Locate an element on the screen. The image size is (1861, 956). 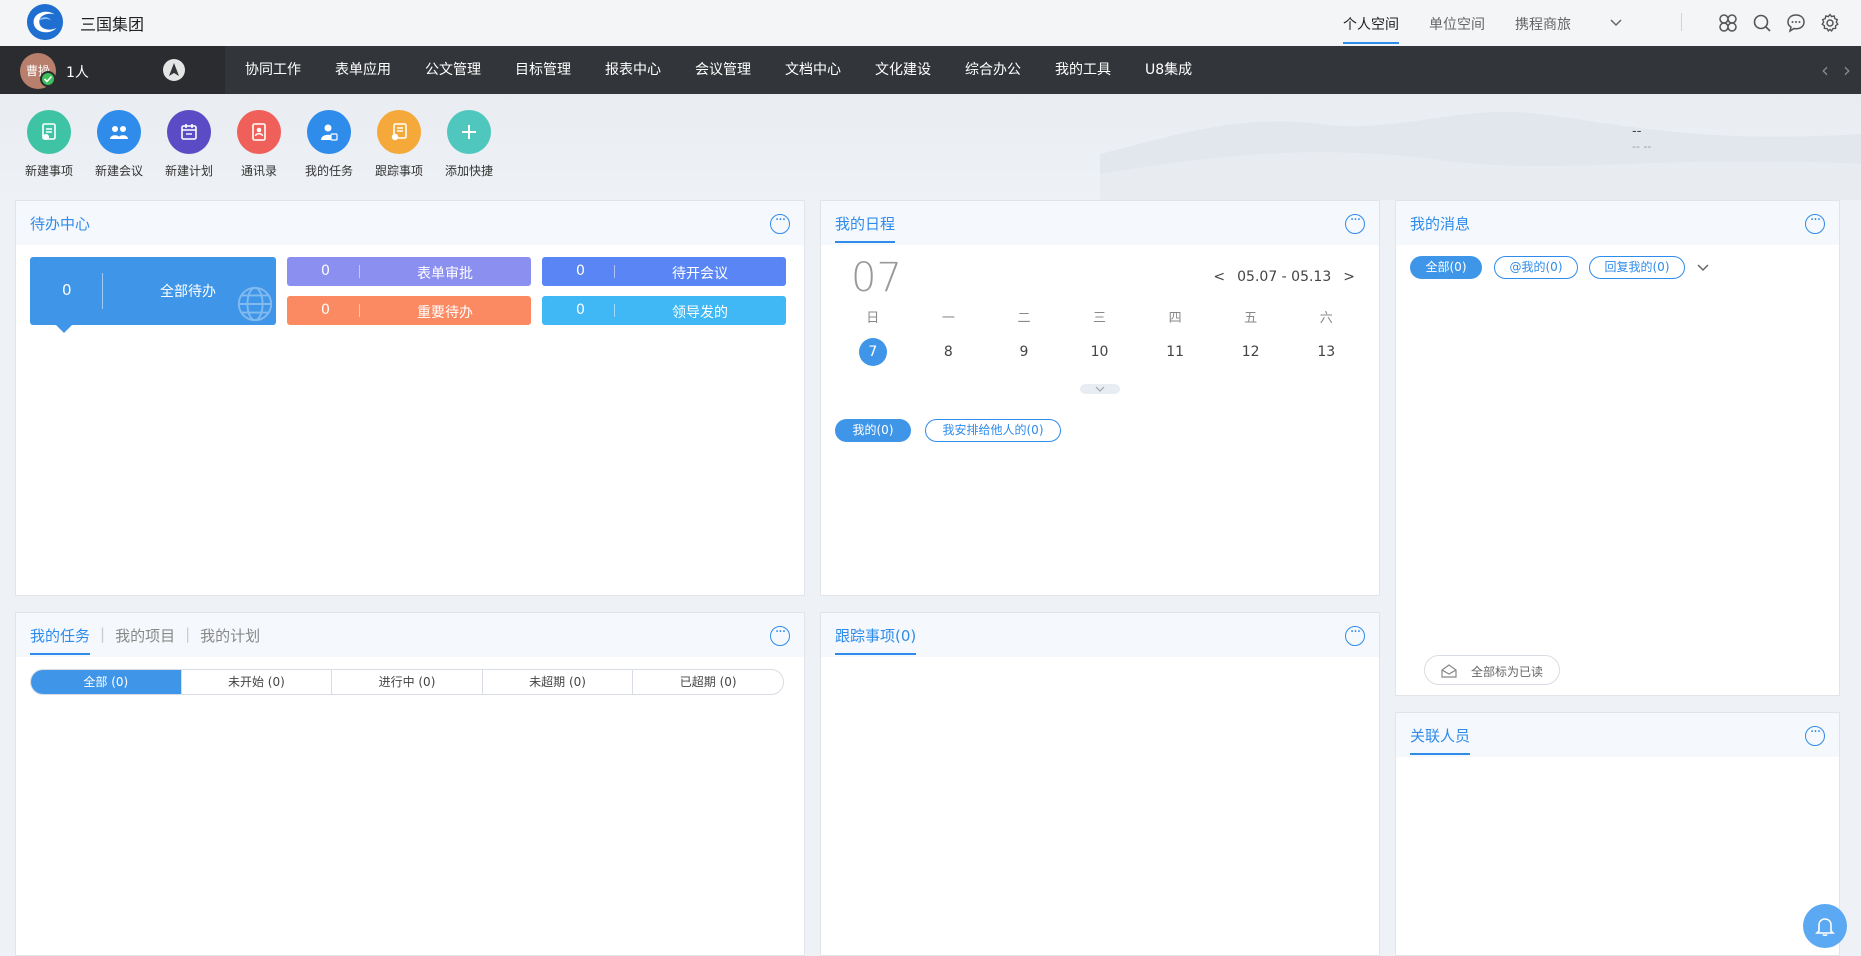
weekday-label: 一 is located at coordinates (948, 318).